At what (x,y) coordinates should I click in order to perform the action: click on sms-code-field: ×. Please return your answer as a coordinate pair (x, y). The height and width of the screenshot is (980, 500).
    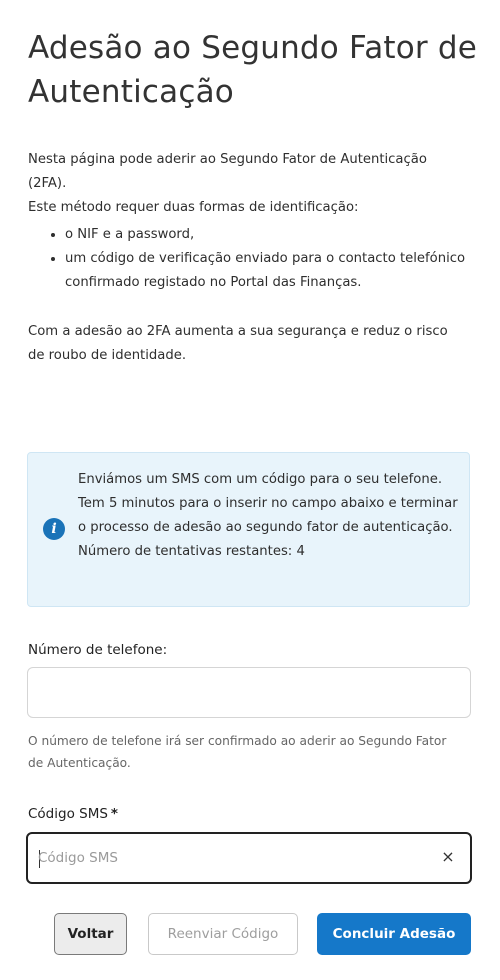
    Looking at the image, I should click on (249, 858).